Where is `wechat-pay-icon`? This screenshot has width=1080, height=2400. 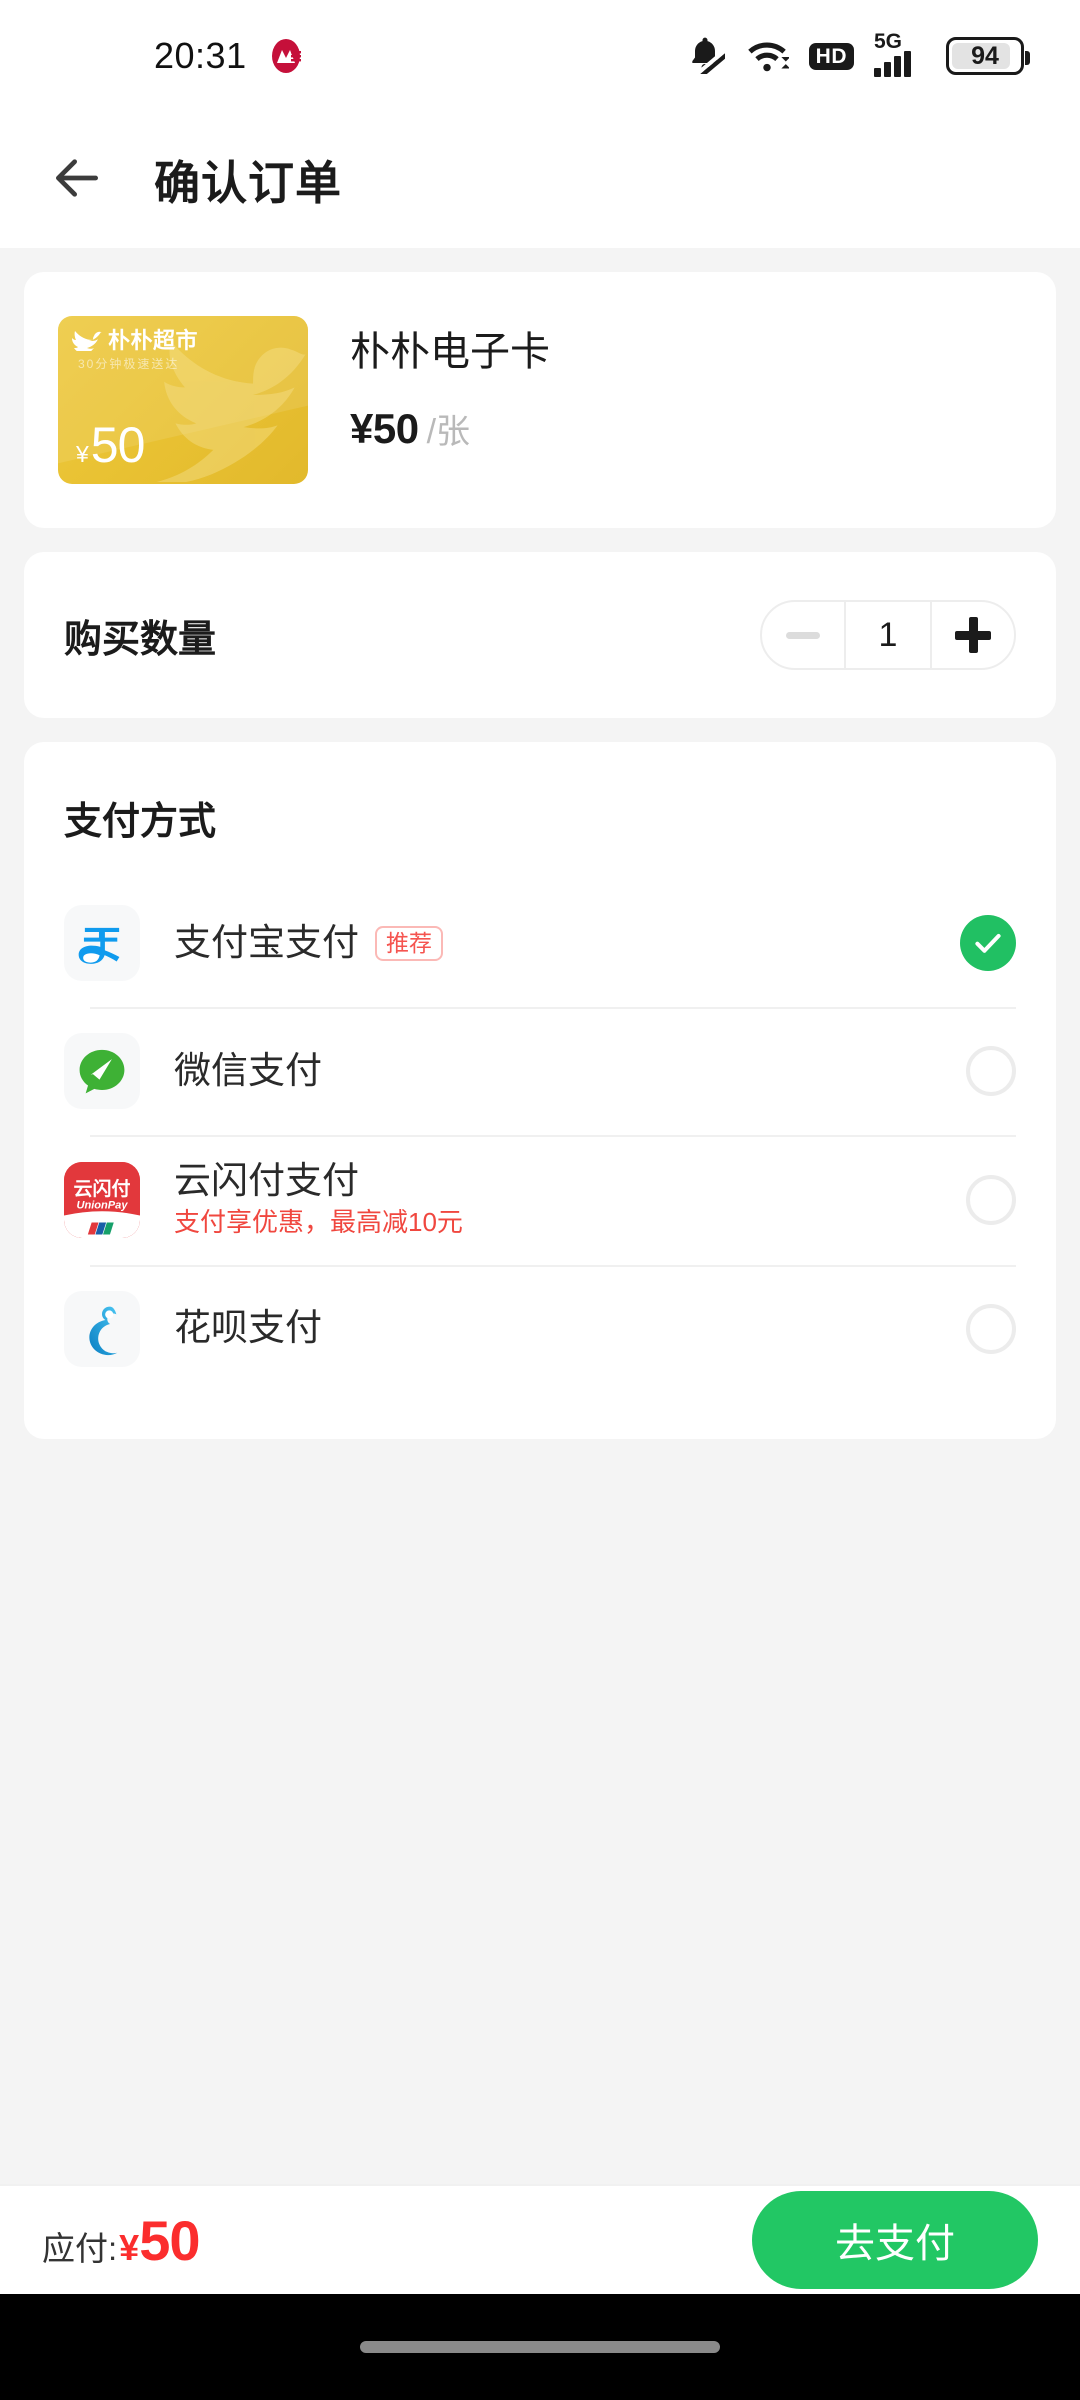
wechat-pay-icon is located at coordinates (102, 1071).